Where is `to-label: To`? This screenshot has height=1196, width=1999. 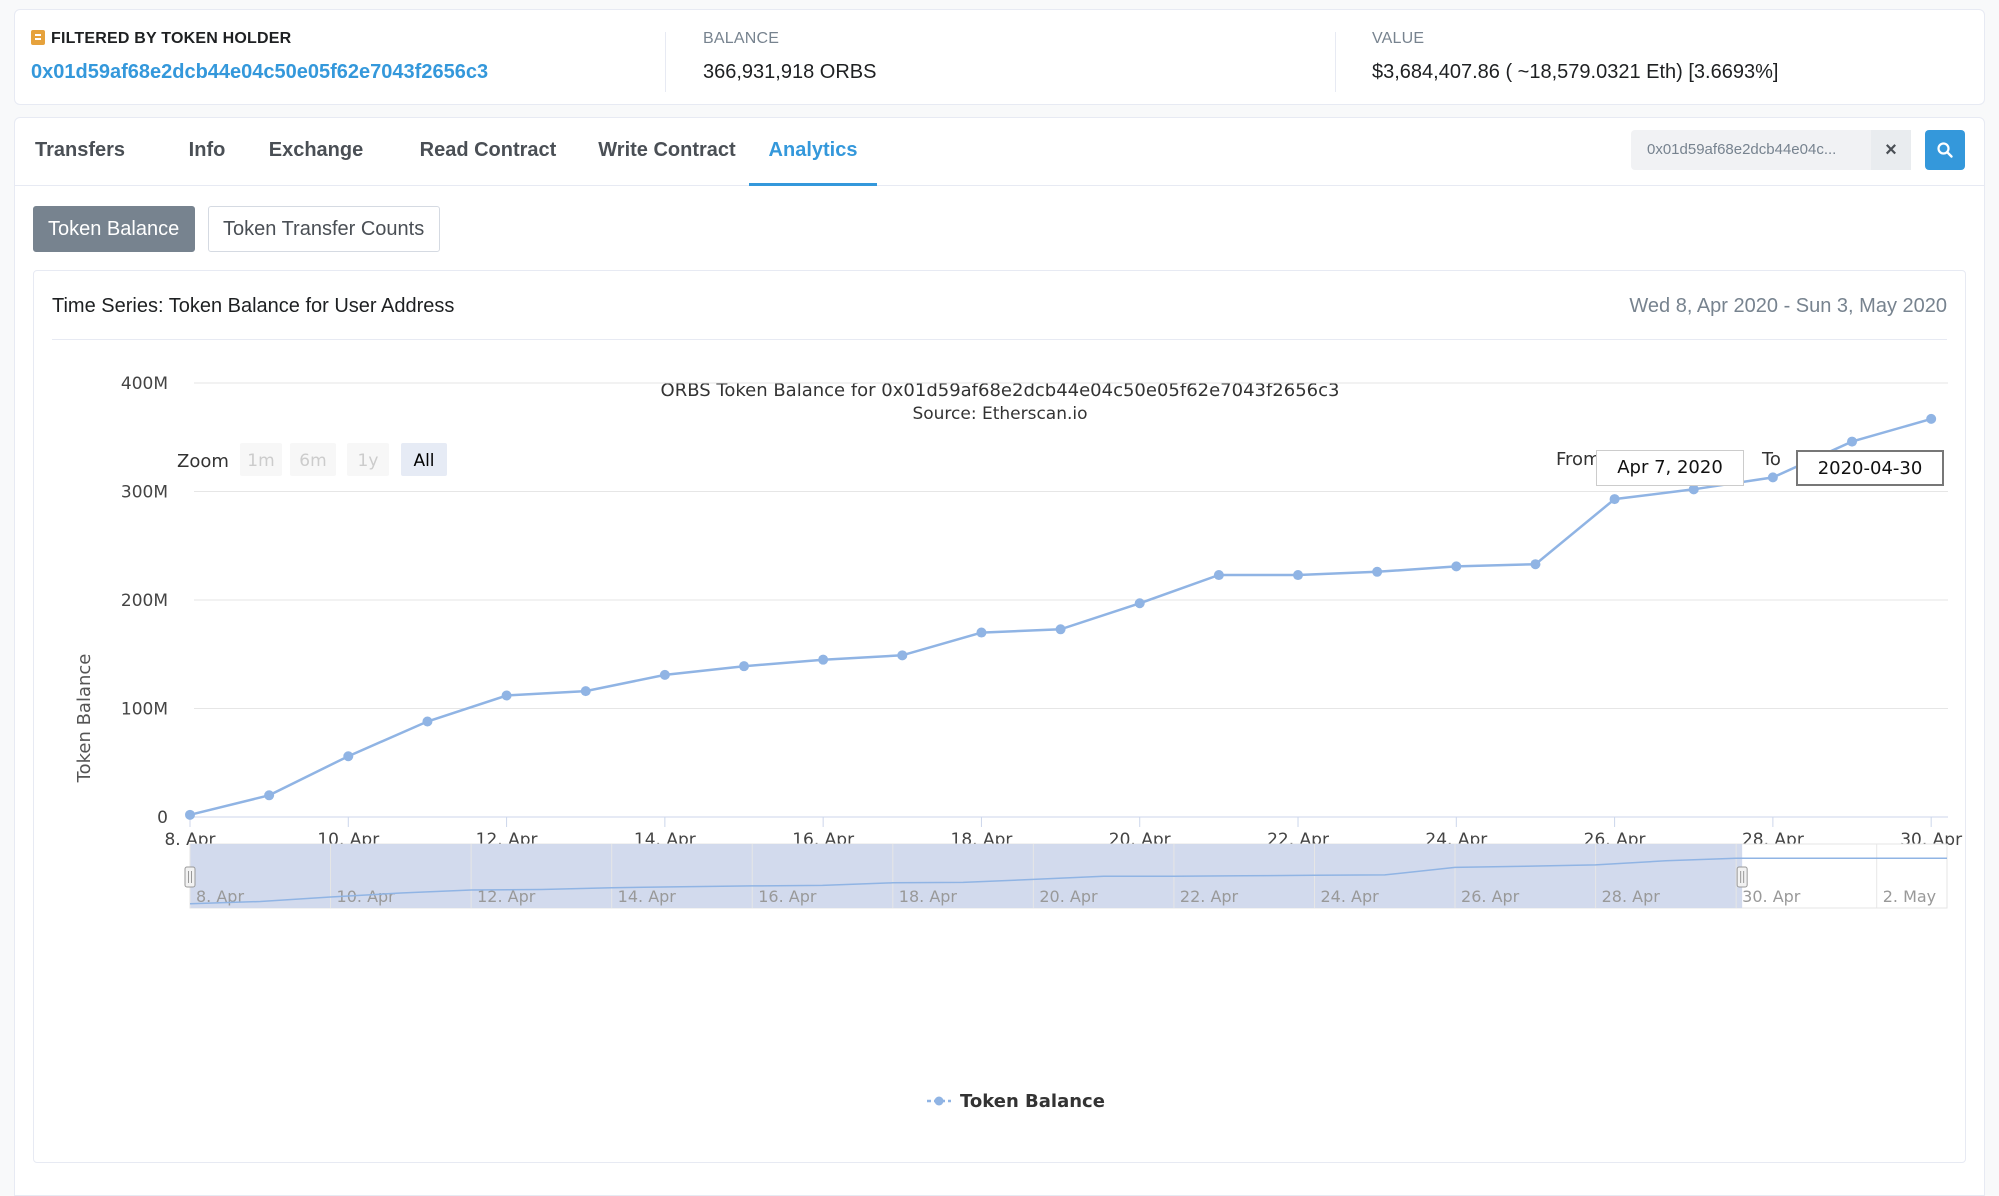 to-label: To is located at coordinates (1771, 459).